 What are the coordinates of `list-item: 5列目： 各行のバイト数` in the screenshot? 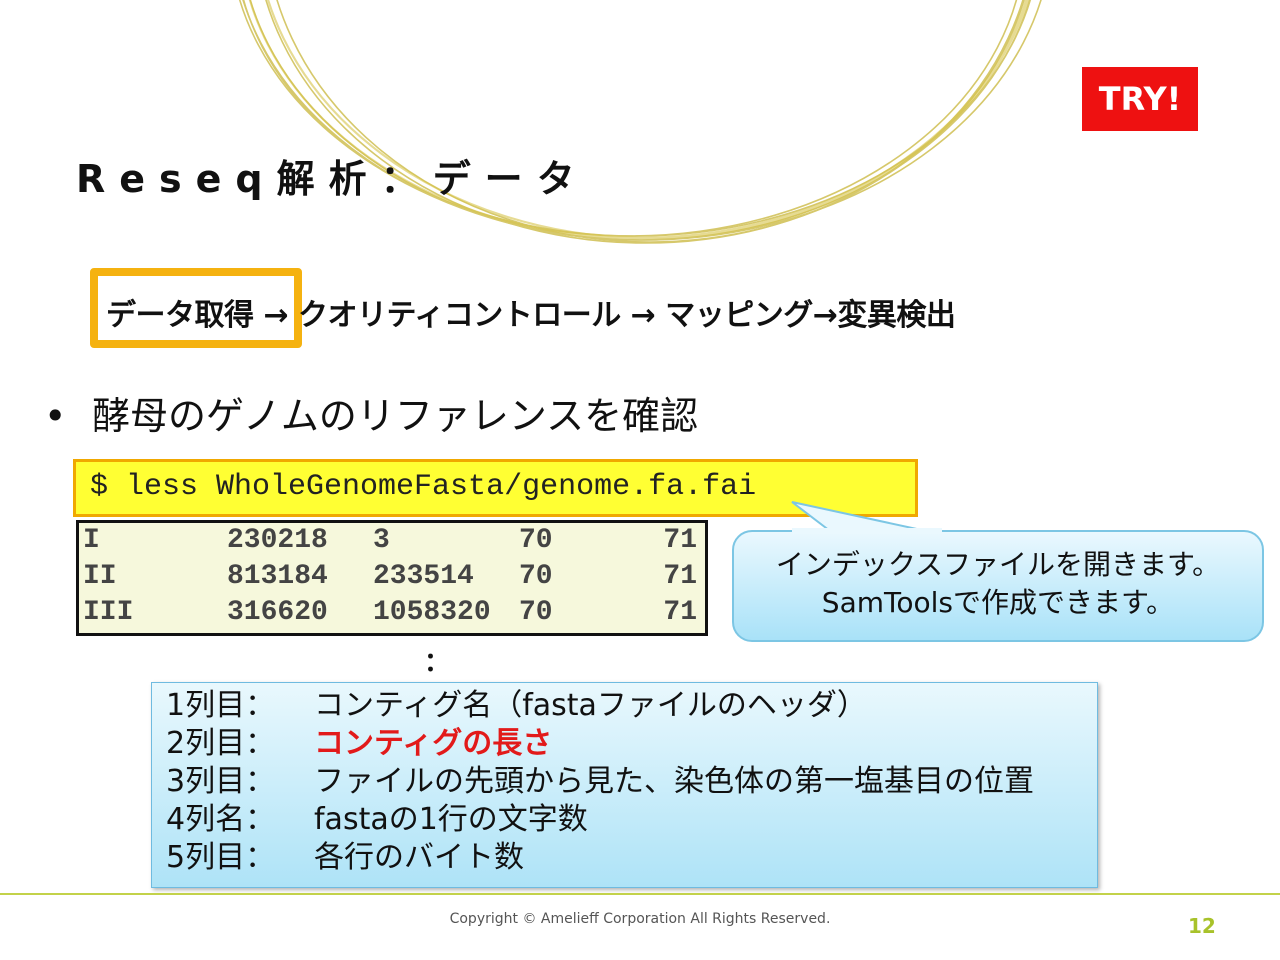 It's located at (631, 858).